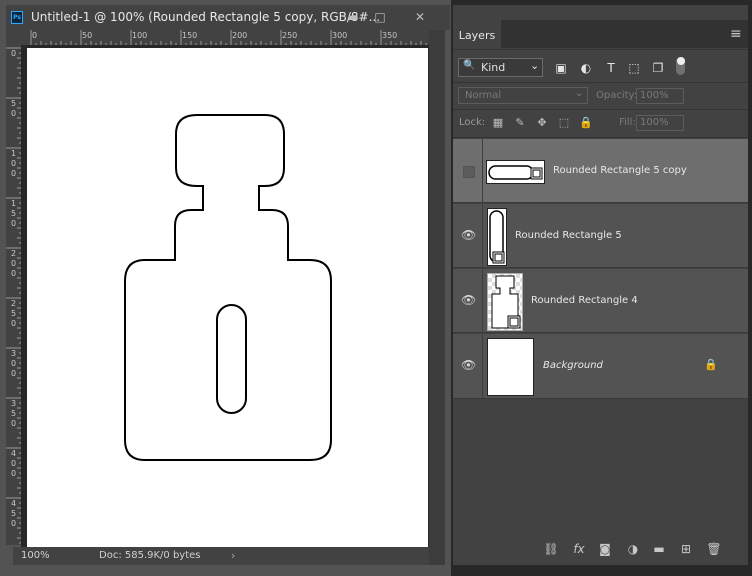  Describe the element at coordinates (150, 555) in the screenshot. I see `document-info: Doc: 585.9K/0 bytes` at that location.